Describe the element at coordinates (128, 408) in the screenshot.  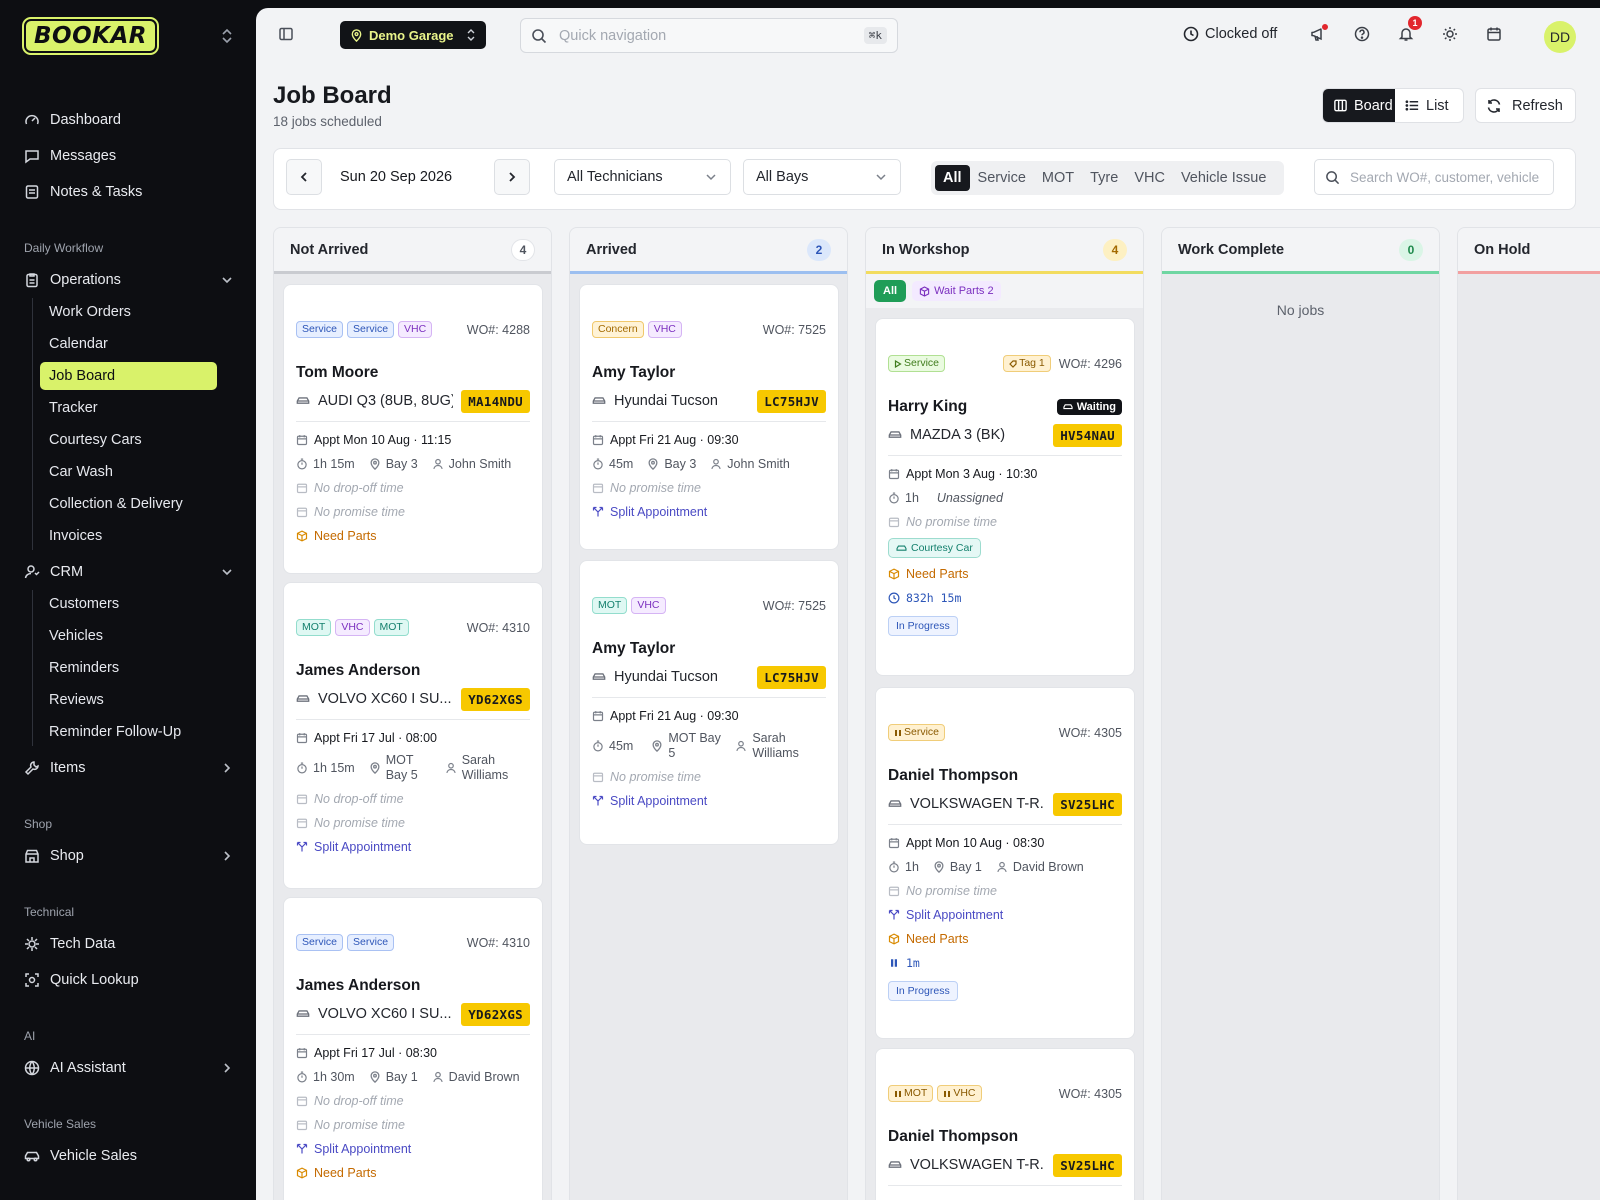
I see `sidebar-item-tracker: Tracker` at that location.